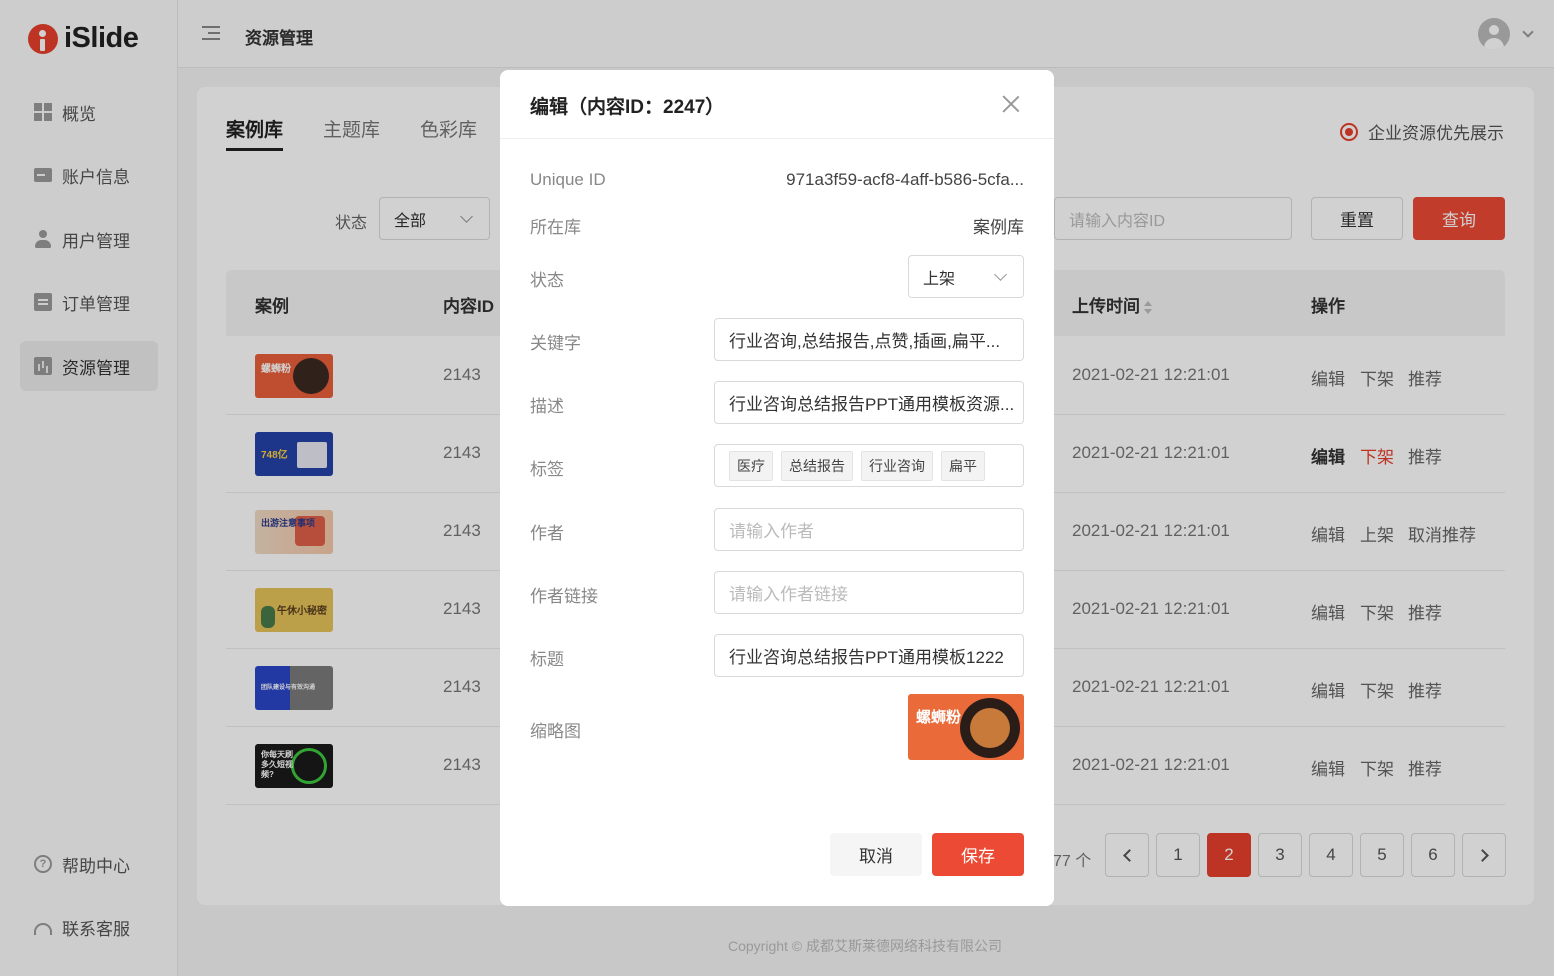 The image size is (1554, 976). What do you see at coordinates (568, 179) in the screenshot?
I see `unique-id-label: Unique ID` at bounding box center [568, 179].